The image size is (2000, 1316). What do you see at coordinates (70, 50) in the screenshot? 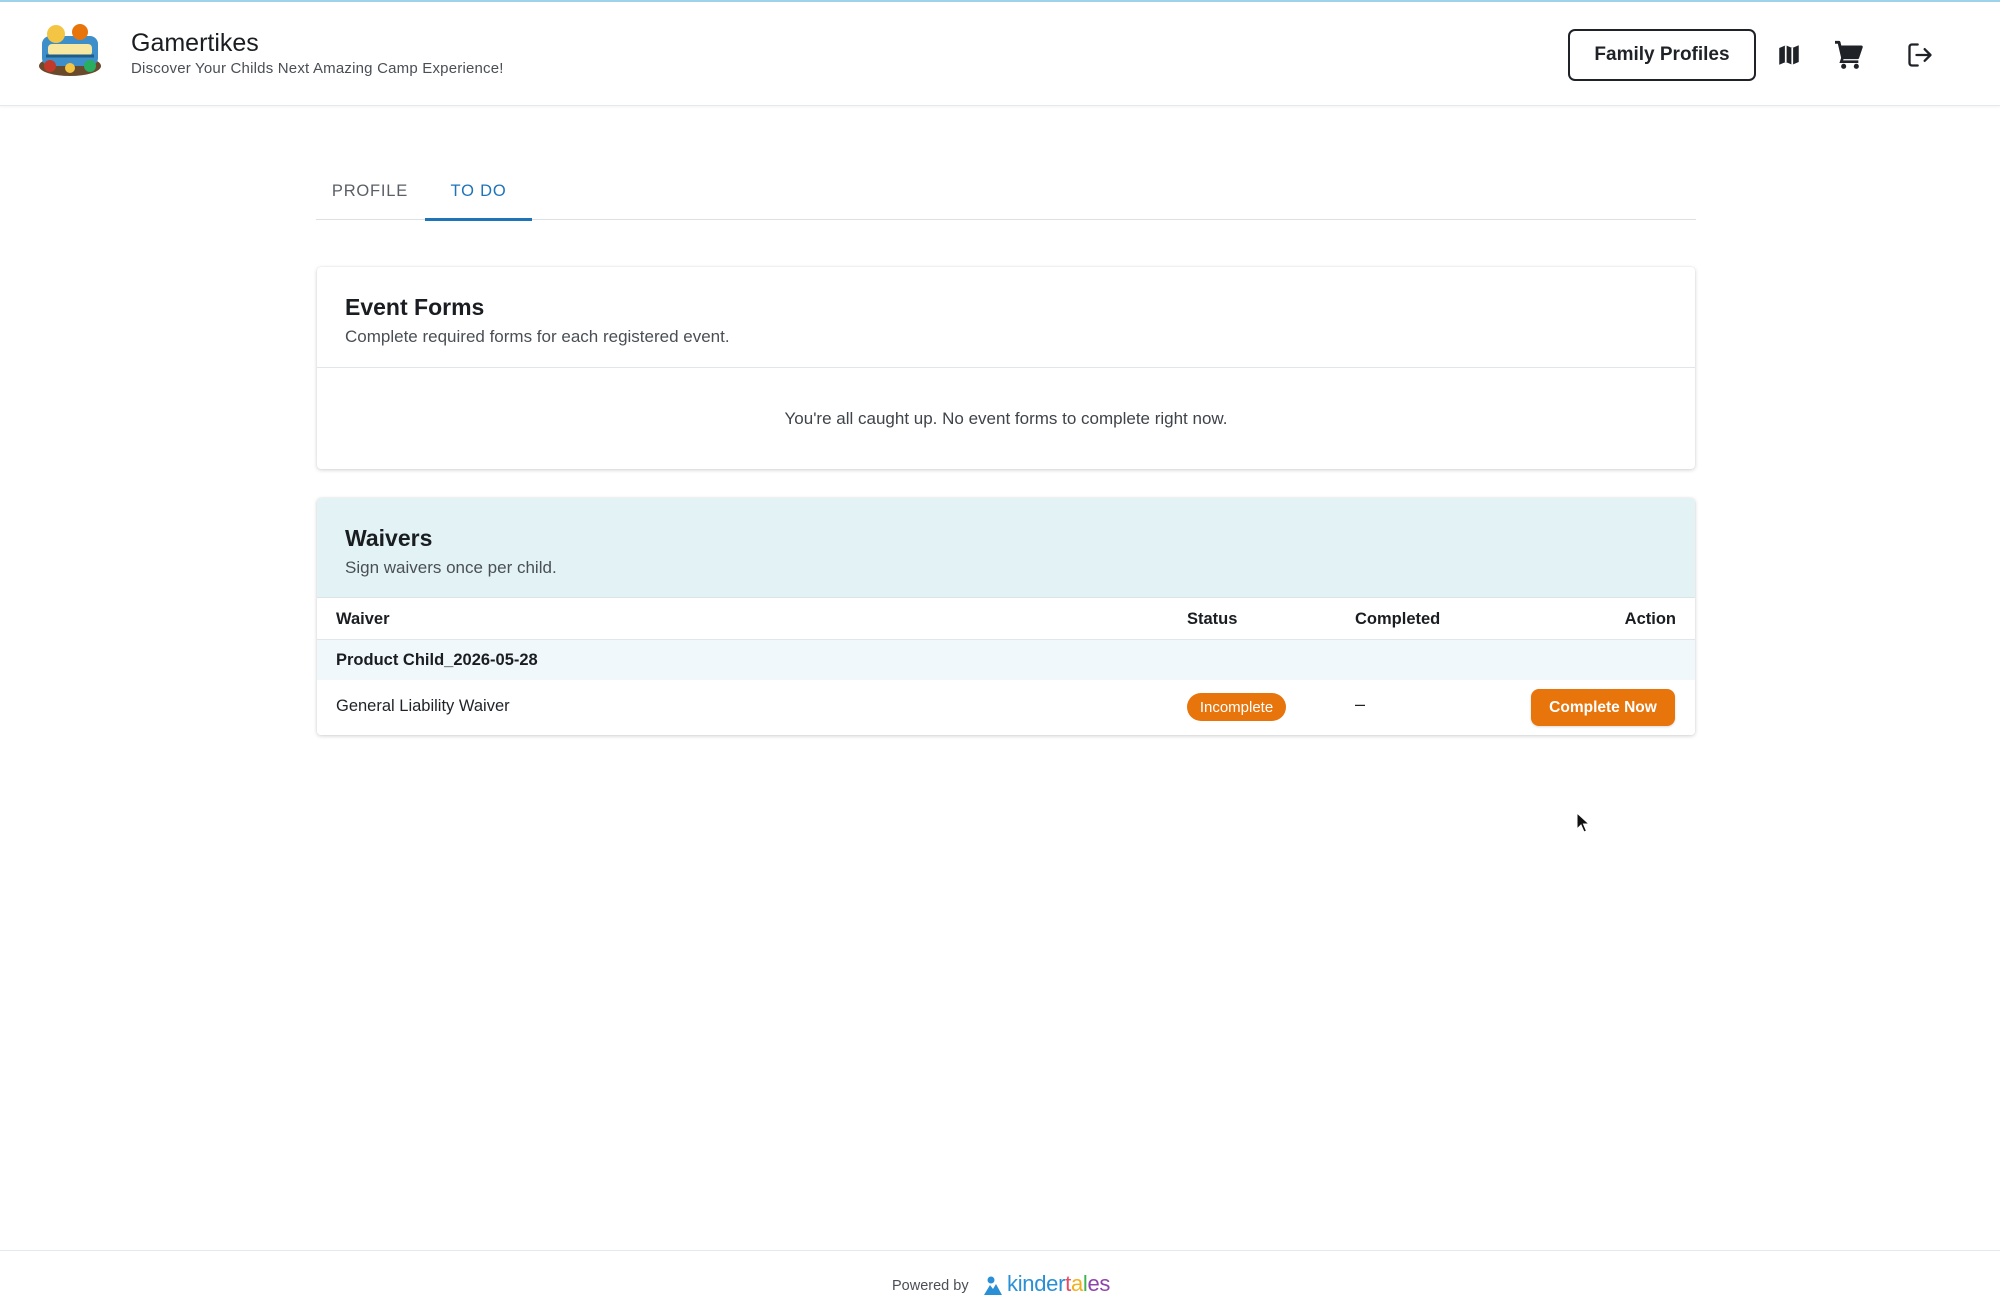
I see `brand-logo` at bounding box center [70, 50].